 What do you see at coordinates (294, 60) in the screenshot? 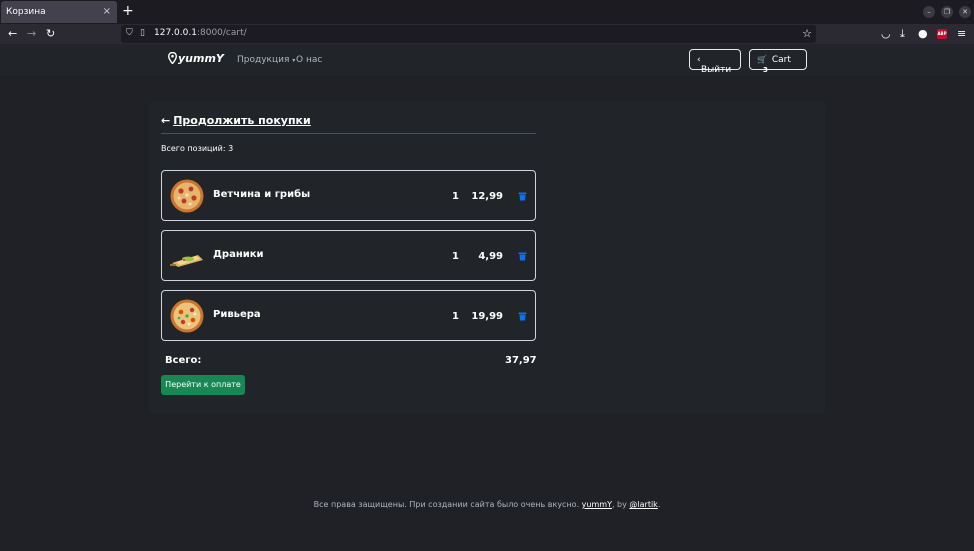
I see `caret-down-icon: ▾` at bounding box center [294, 60].